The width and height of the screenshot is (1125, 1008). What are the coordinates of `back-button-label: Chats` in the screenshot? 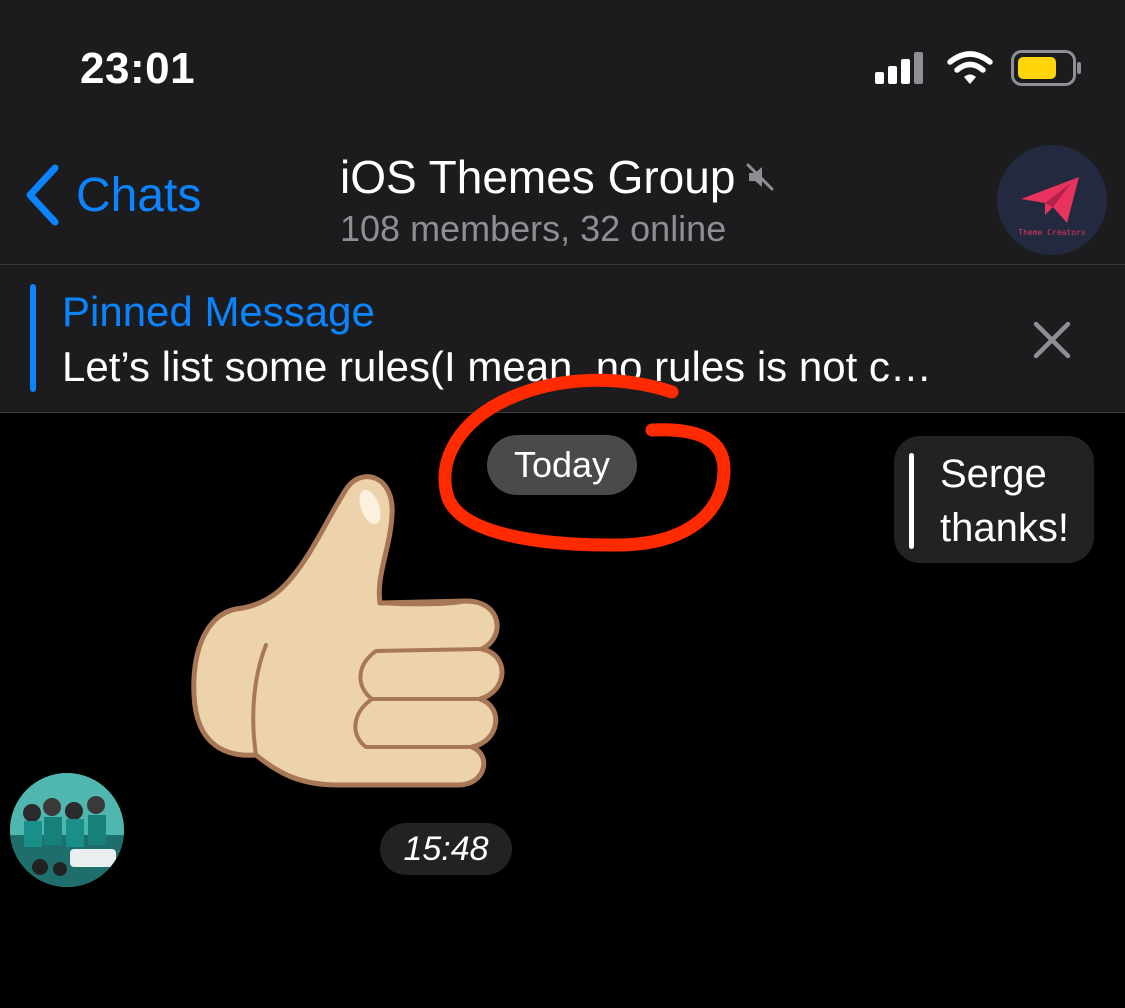 It's located at (139, 195).